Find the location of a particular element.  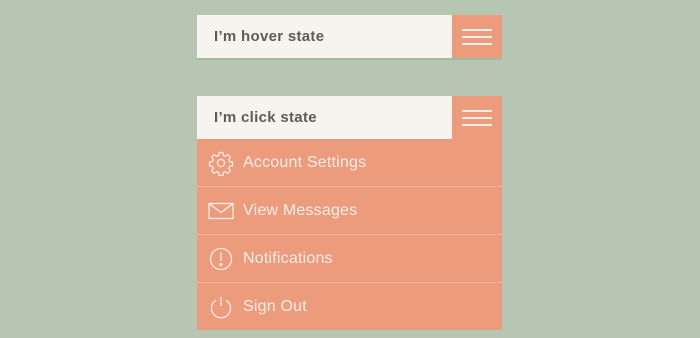

menu-item-sign-out: Sign Out is located at coordinates (349, 306).